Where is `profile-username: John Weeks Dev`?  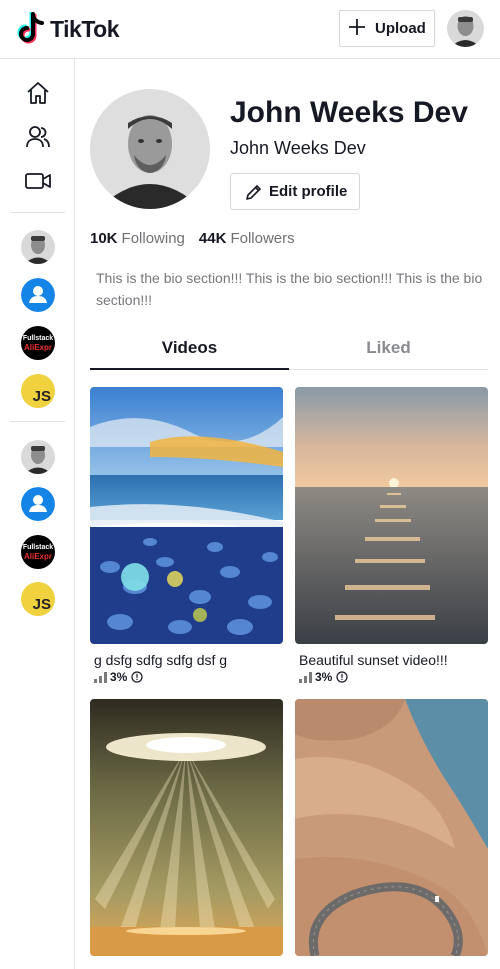 profile-username: John Weeks Dev is located at coordinates (298, 148).